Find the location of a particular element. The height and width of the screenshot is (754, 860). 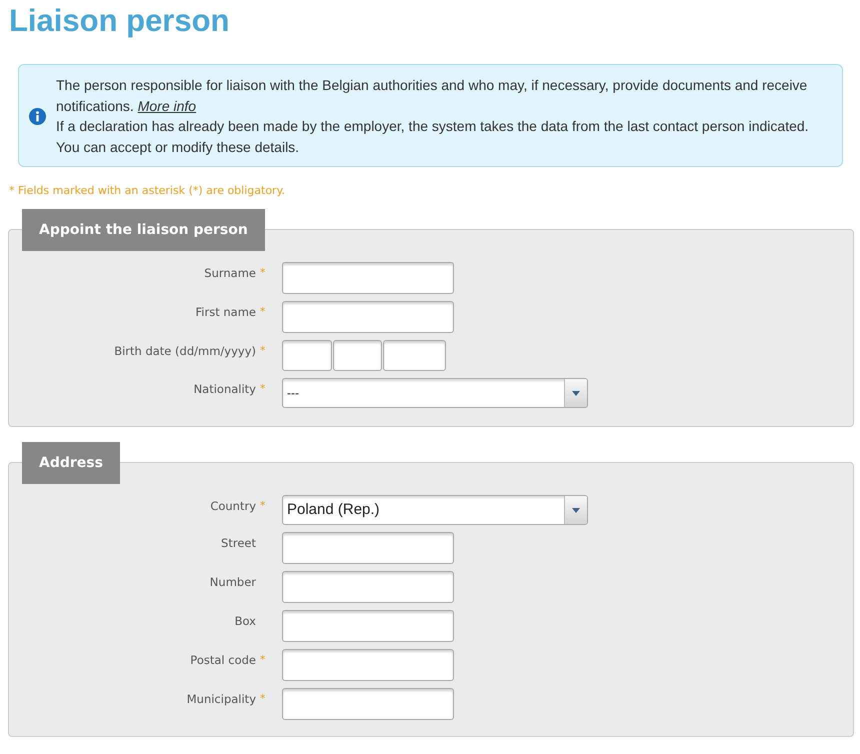

required-note: * Fields marked with an asterisk (*) are obligatory. is located at coordinates (147, 191).